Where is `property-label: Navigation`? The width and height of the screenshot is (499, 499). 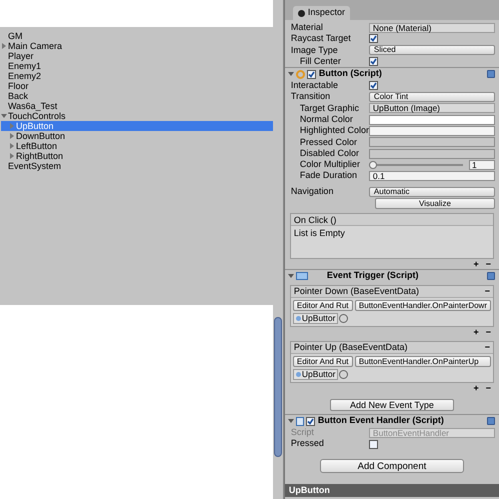 property-label: Navigation is located at coordinates (312, 191).